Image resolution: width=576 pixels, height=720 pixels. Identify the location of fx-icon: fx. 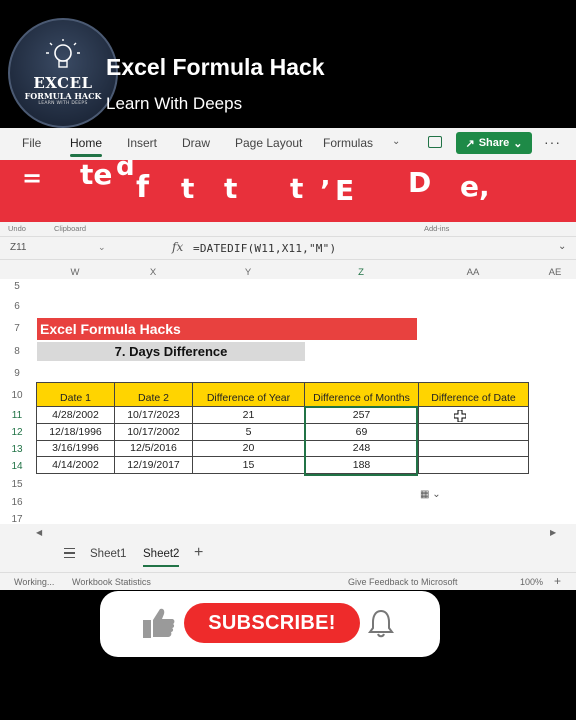
(177, 247).